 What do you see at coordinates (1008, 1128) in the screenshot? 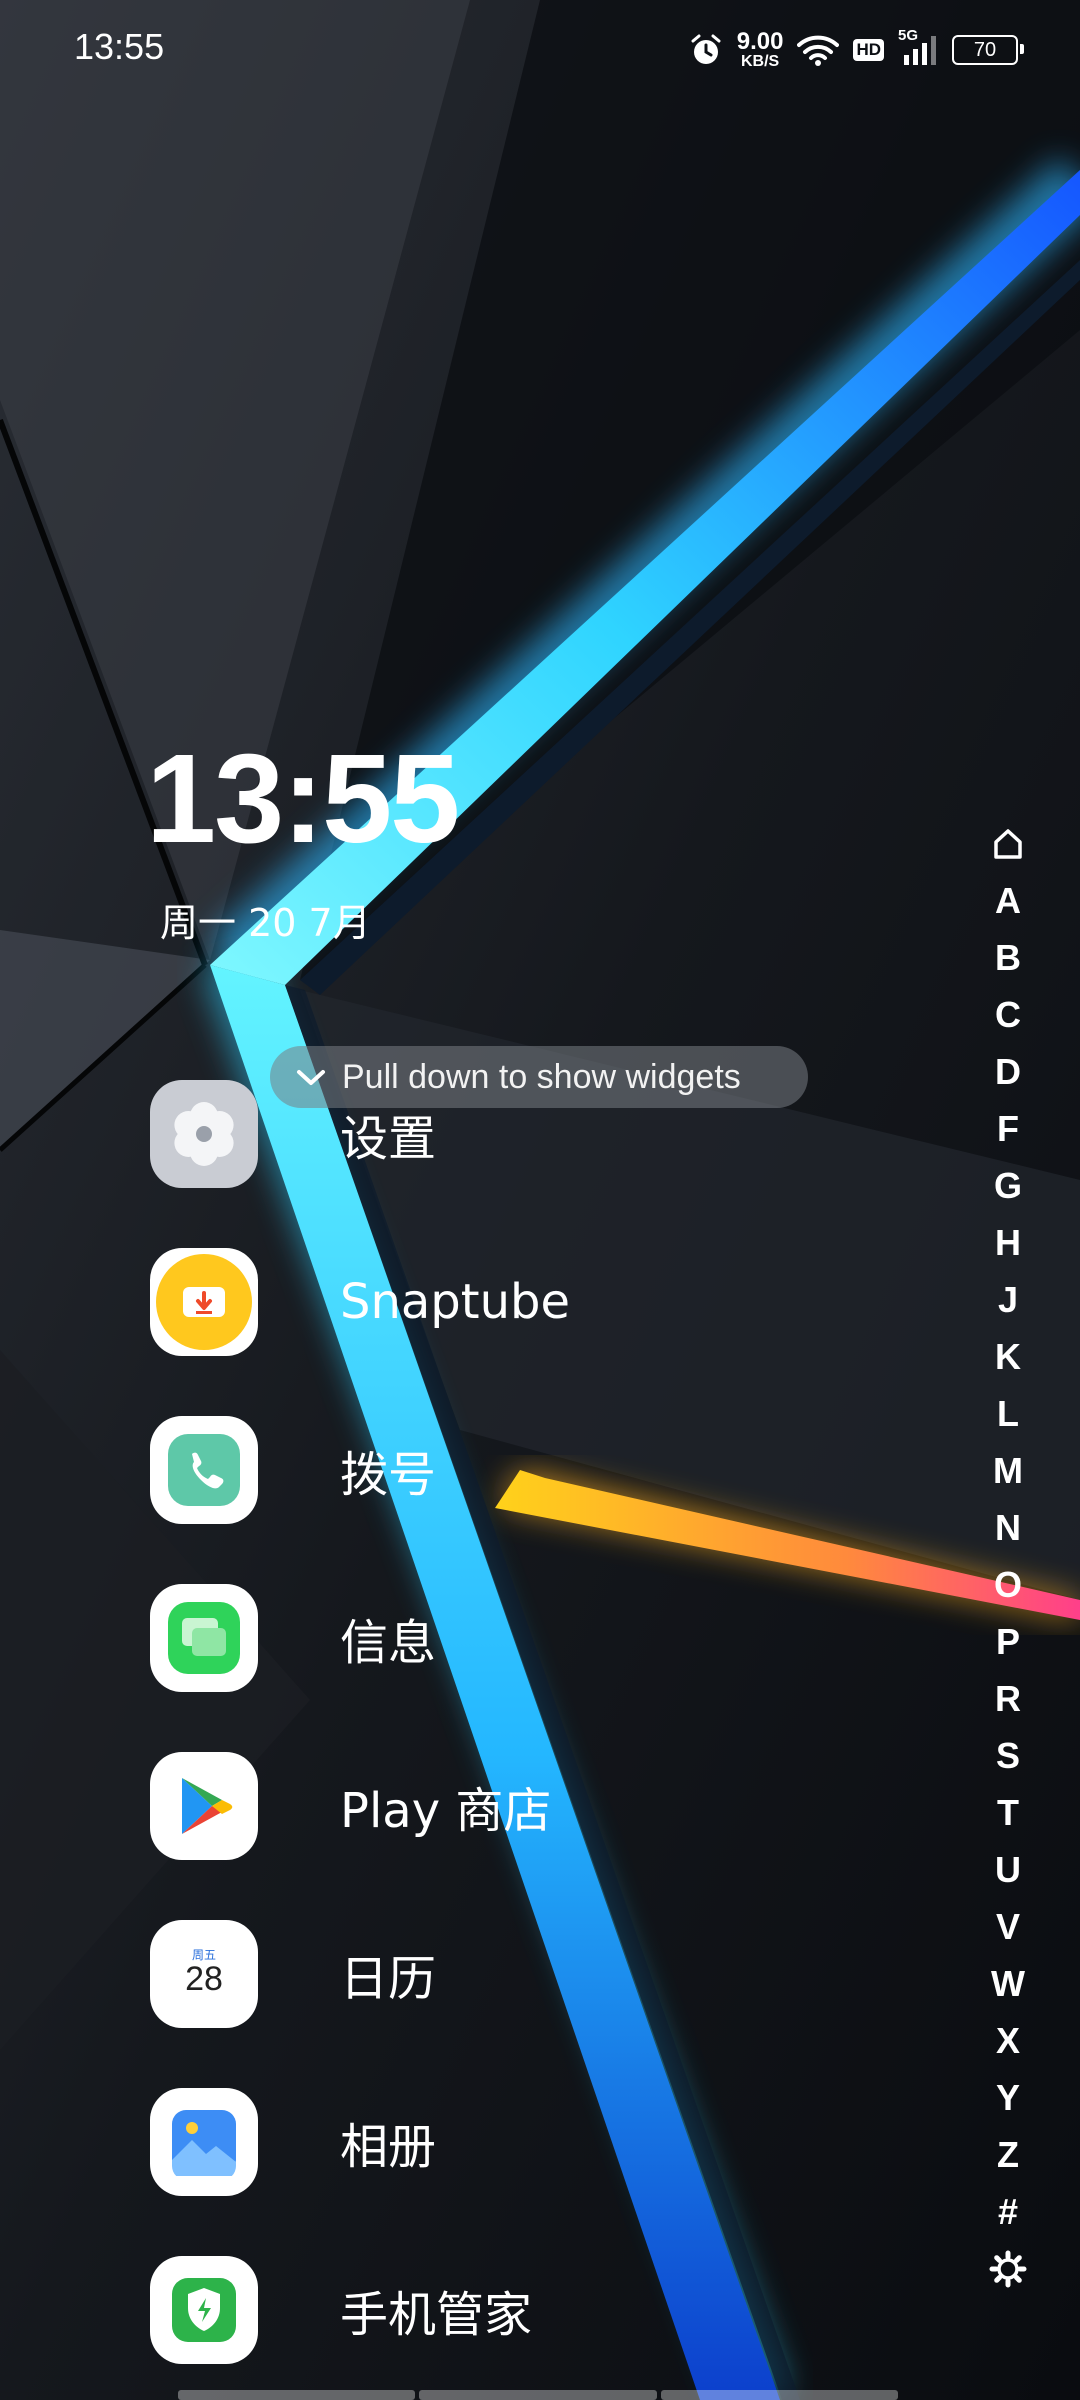
I see `alpha-letter: F` at bounding box center [1008, 1128].